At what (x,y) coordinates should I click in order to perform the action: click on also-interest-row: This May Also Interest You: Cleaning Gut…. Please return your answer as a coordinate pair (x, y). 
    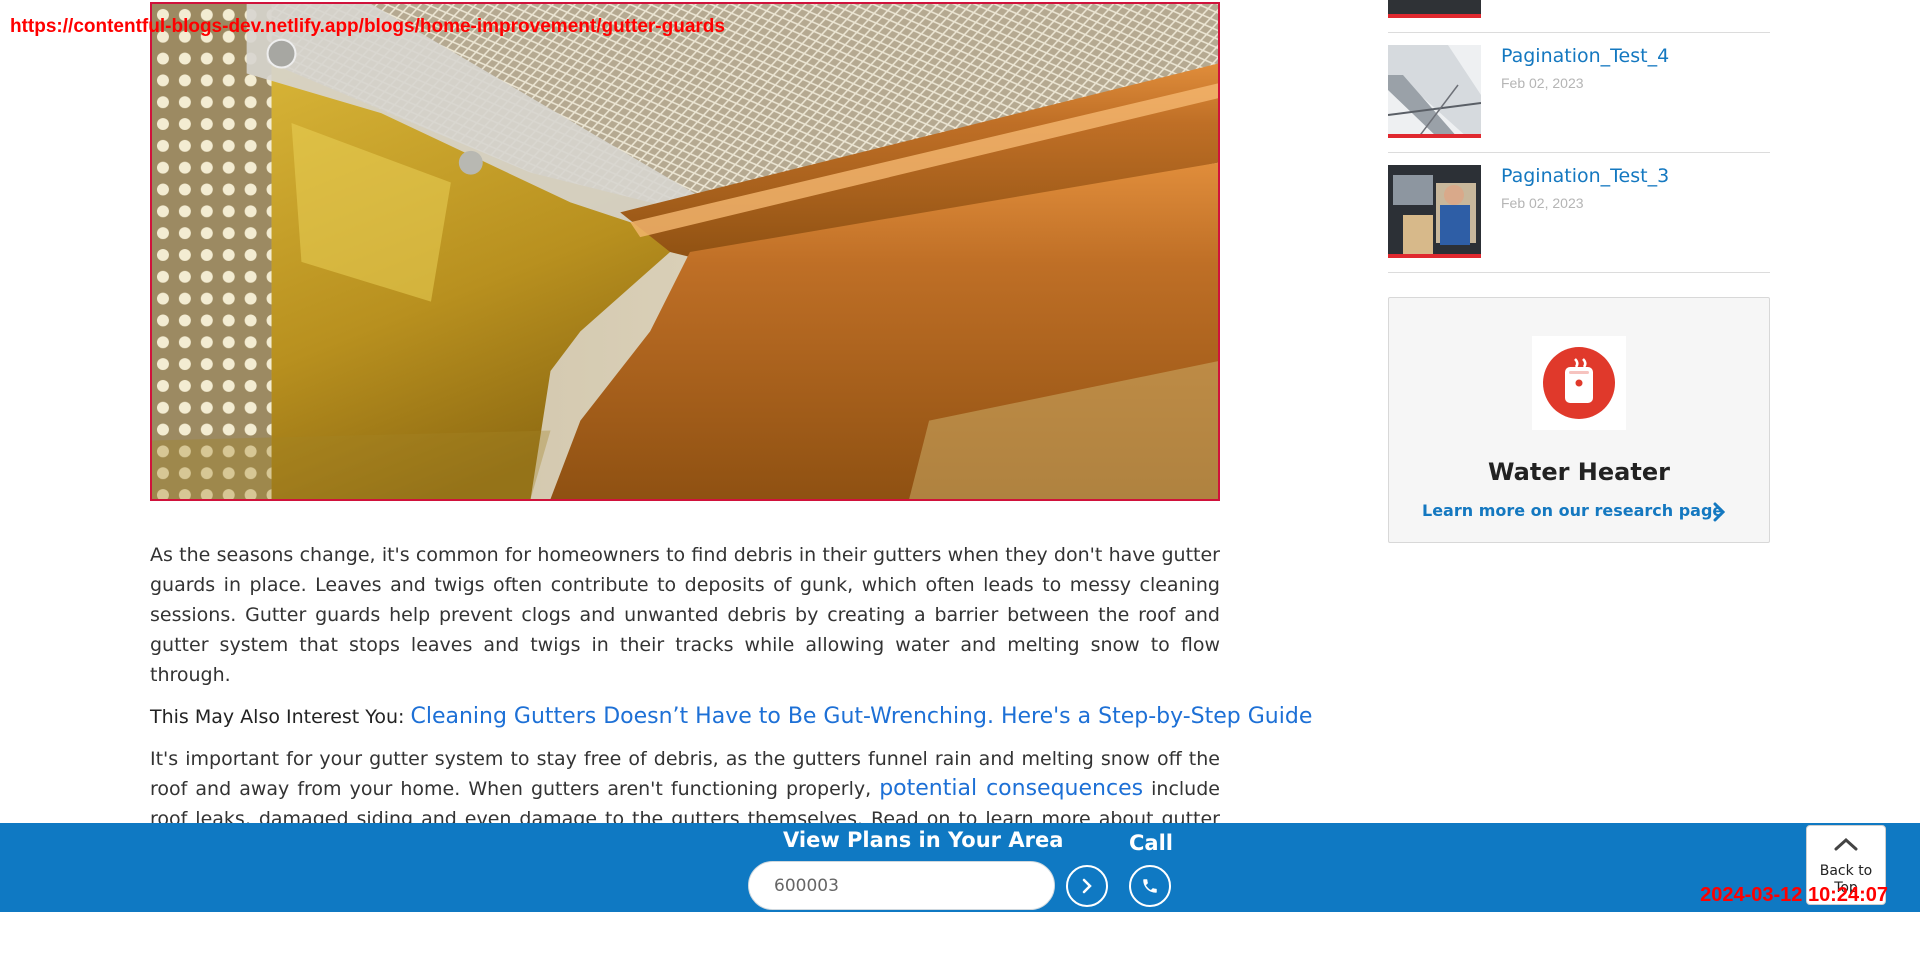
    Looking at the image, I should click on (731, 717).